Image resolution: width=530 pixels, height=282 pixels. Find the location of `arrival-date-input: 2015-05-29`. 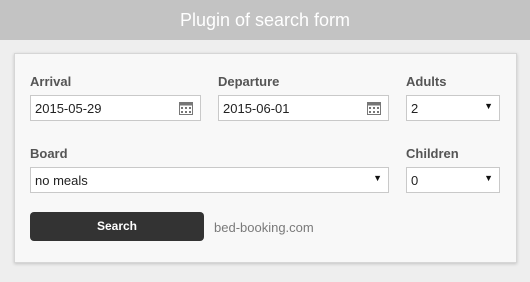

arrival-date-input: 2015-05-29 is located at coordinates (115, 108).